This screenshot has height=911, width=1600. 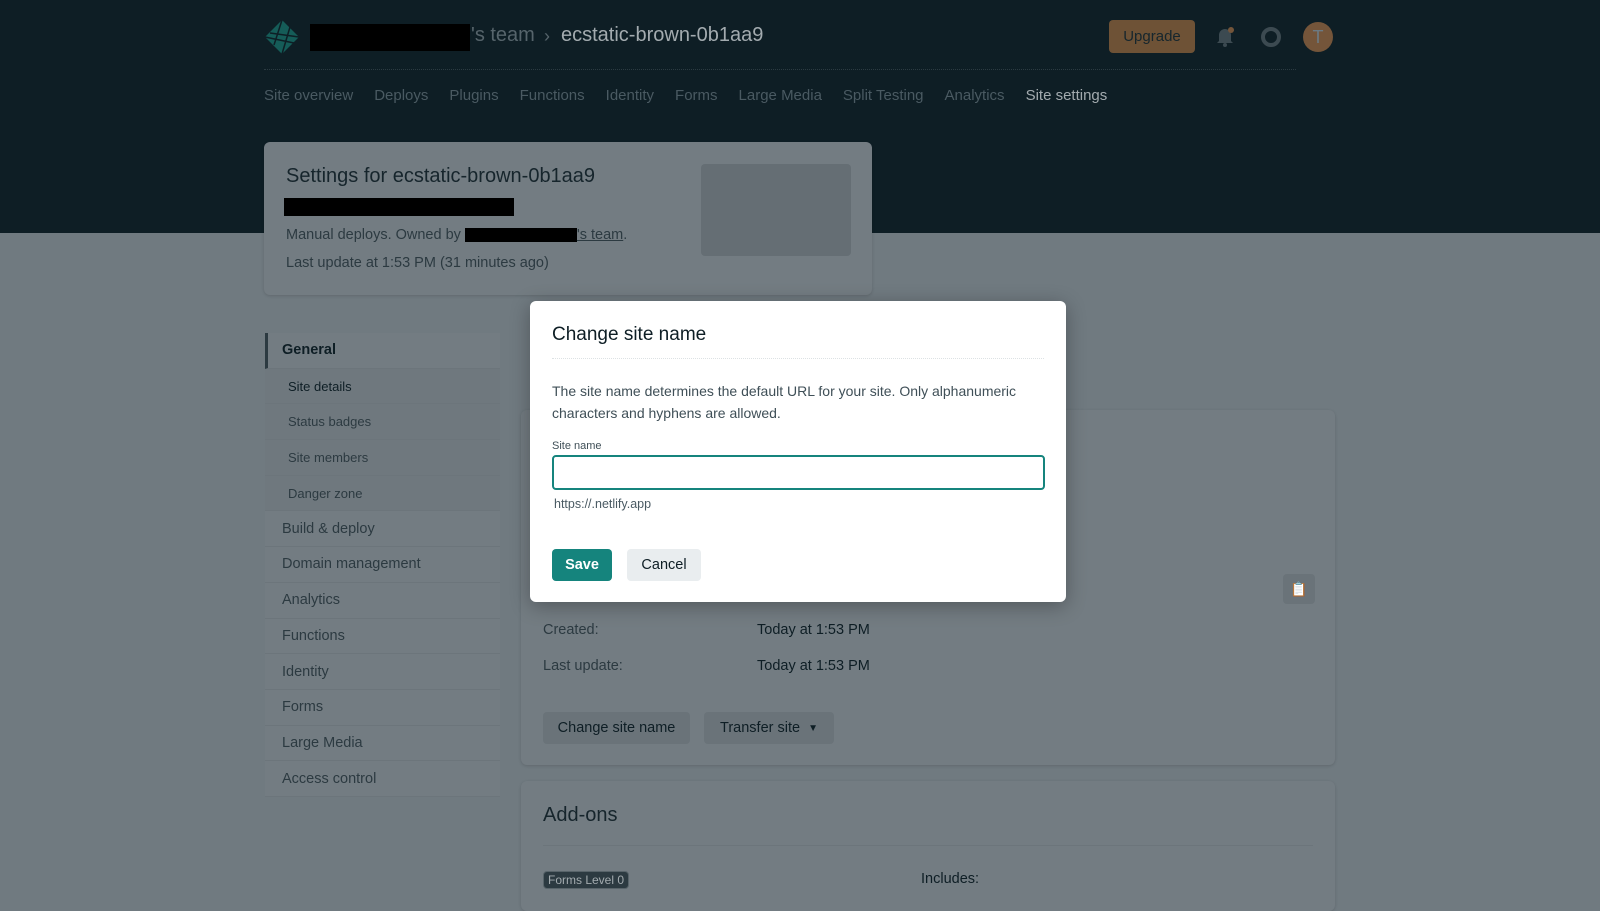 I want to click on netlify-logo-icon, so click(x=282, y=37).